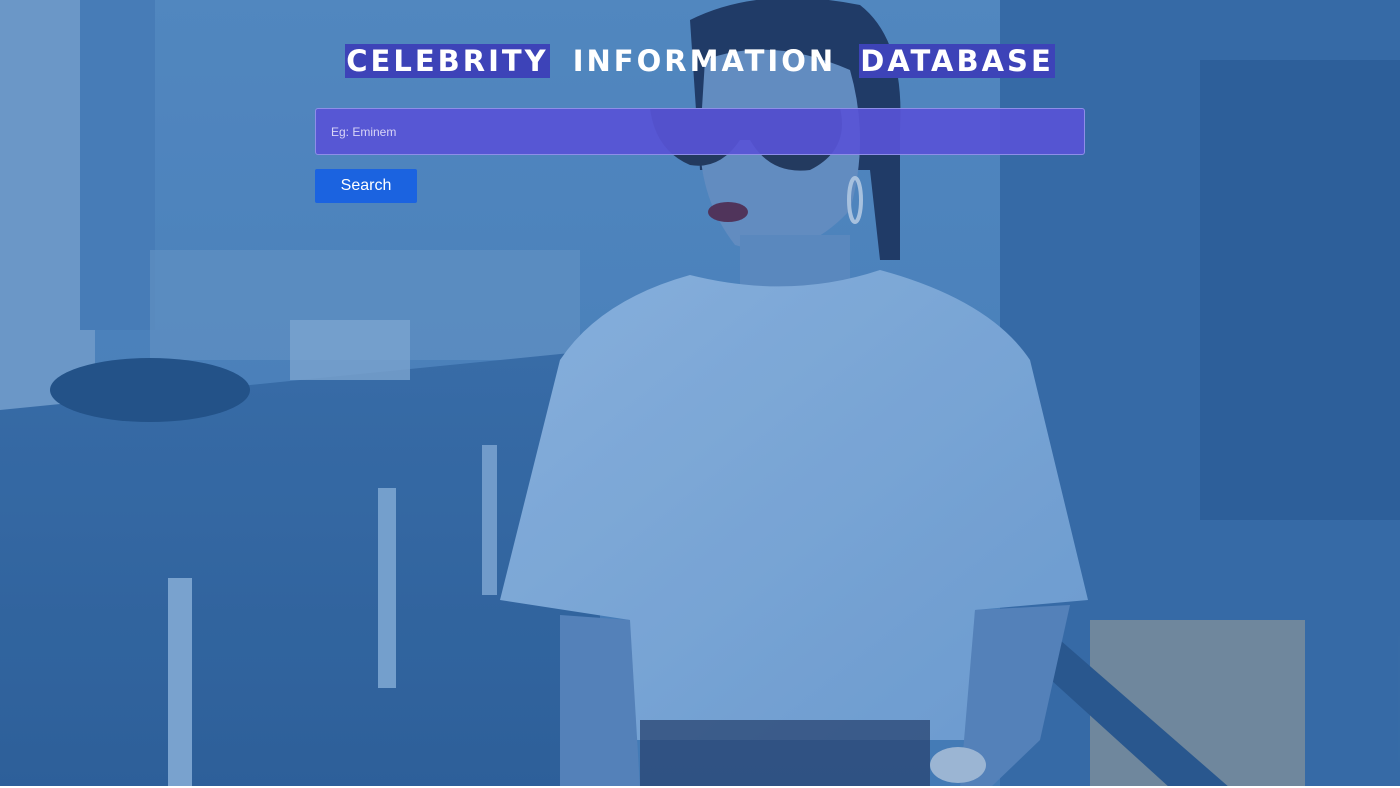  Describe the element at coordinates (700, 131) in the screenshot. I see `search-input` at that location.